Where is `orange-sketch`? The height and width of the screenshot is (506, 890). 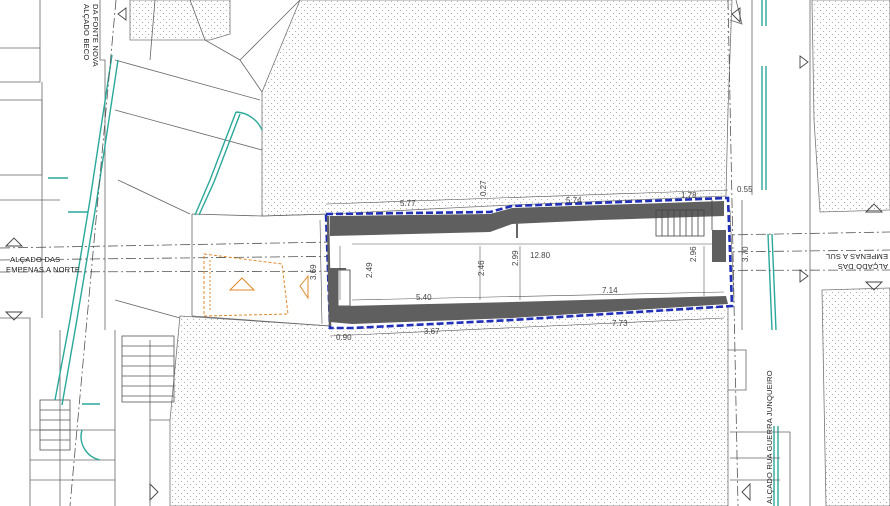
orange-sketch is located at coordinates (256, 285).